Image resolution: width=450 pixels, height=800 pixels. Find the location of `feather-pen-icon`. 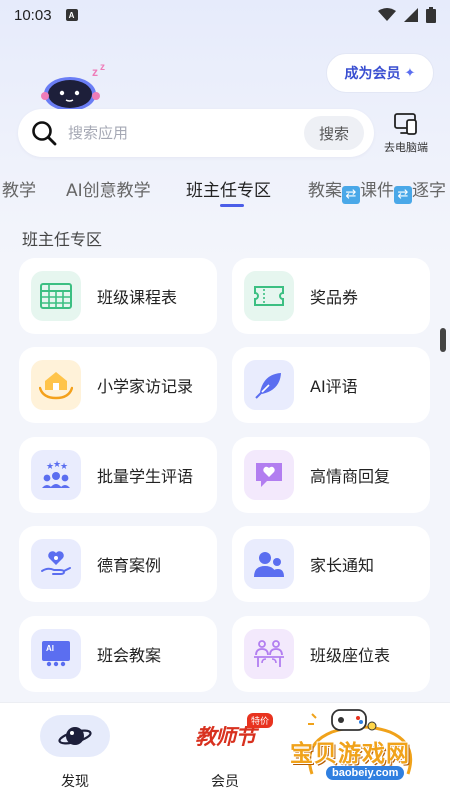

feather-pen-icon is located at coordinates (269, 385).